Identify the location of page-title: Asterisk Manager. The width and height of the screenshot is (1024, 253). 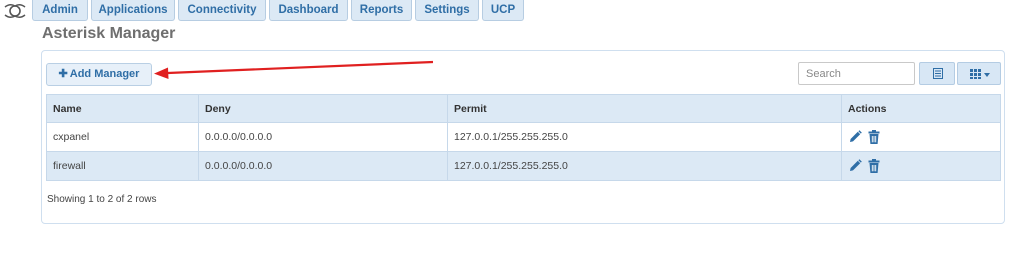
(109, 33).